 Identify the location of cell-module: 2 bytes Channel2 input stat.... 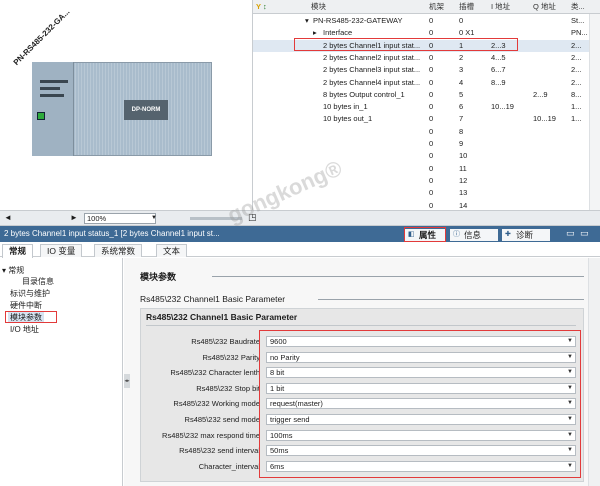
(372, 57).